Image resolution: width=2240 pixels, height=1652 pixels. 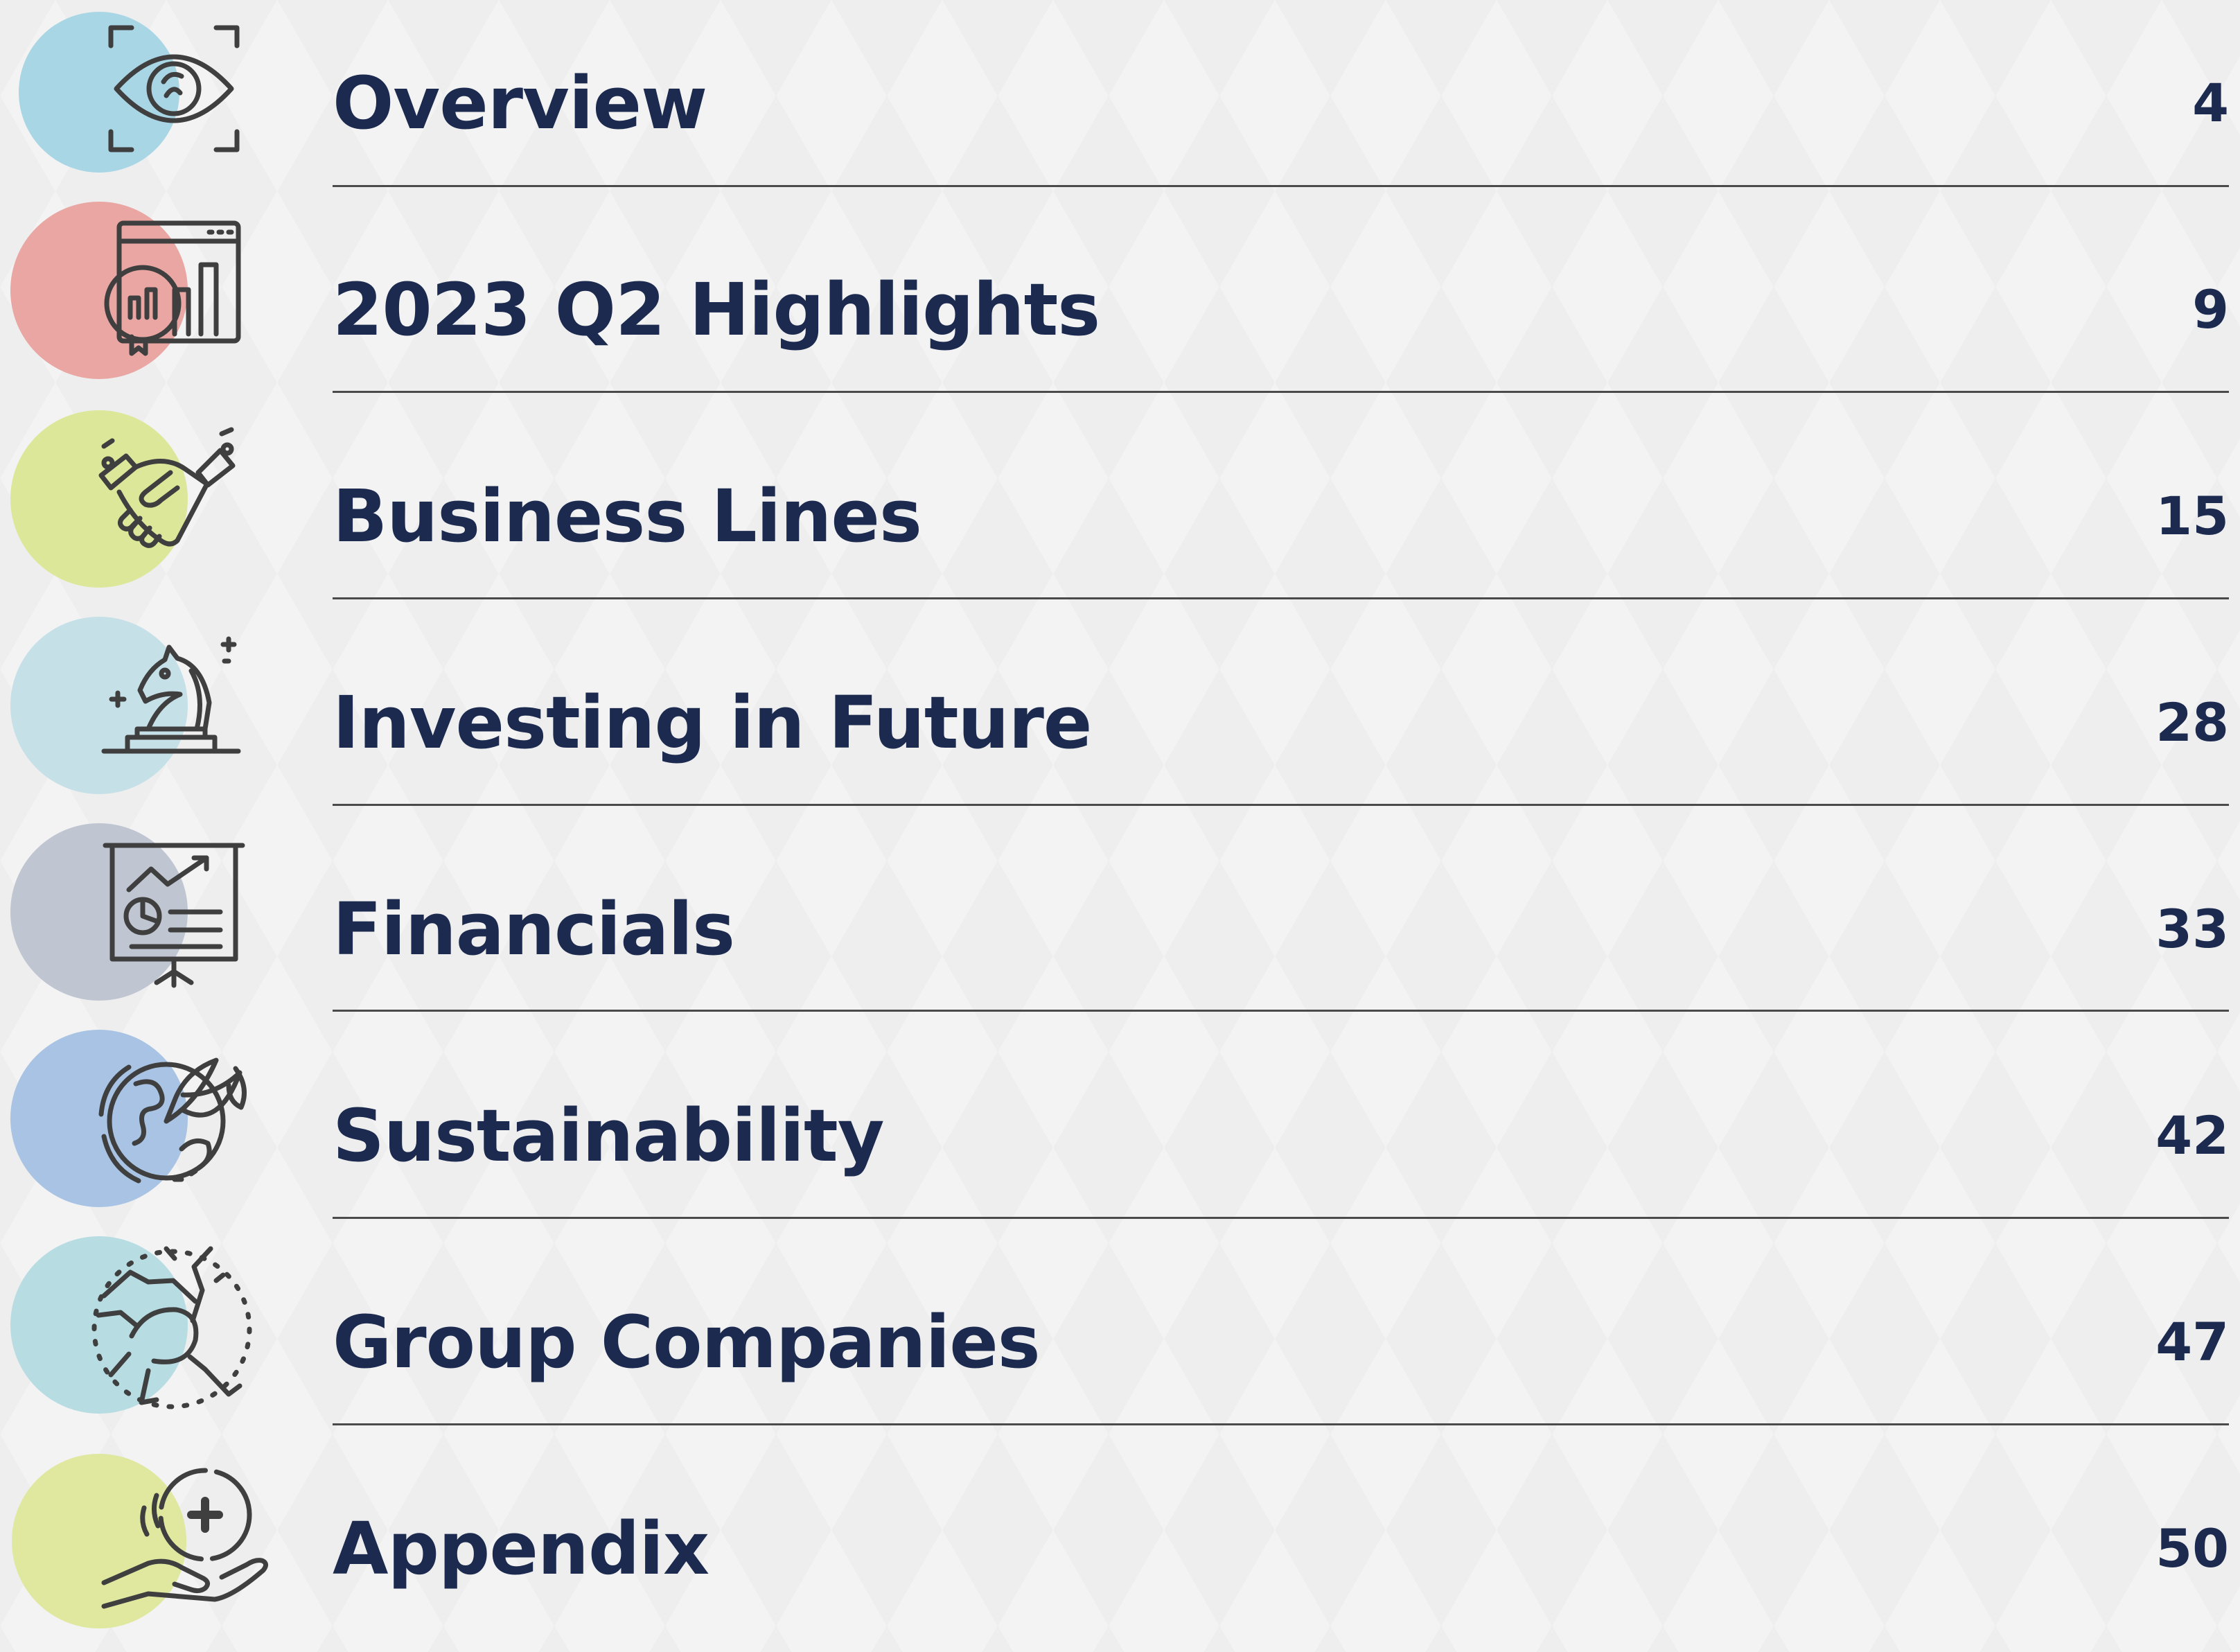 I want to click on presentation-board-icon, so click(x=127, y=912).